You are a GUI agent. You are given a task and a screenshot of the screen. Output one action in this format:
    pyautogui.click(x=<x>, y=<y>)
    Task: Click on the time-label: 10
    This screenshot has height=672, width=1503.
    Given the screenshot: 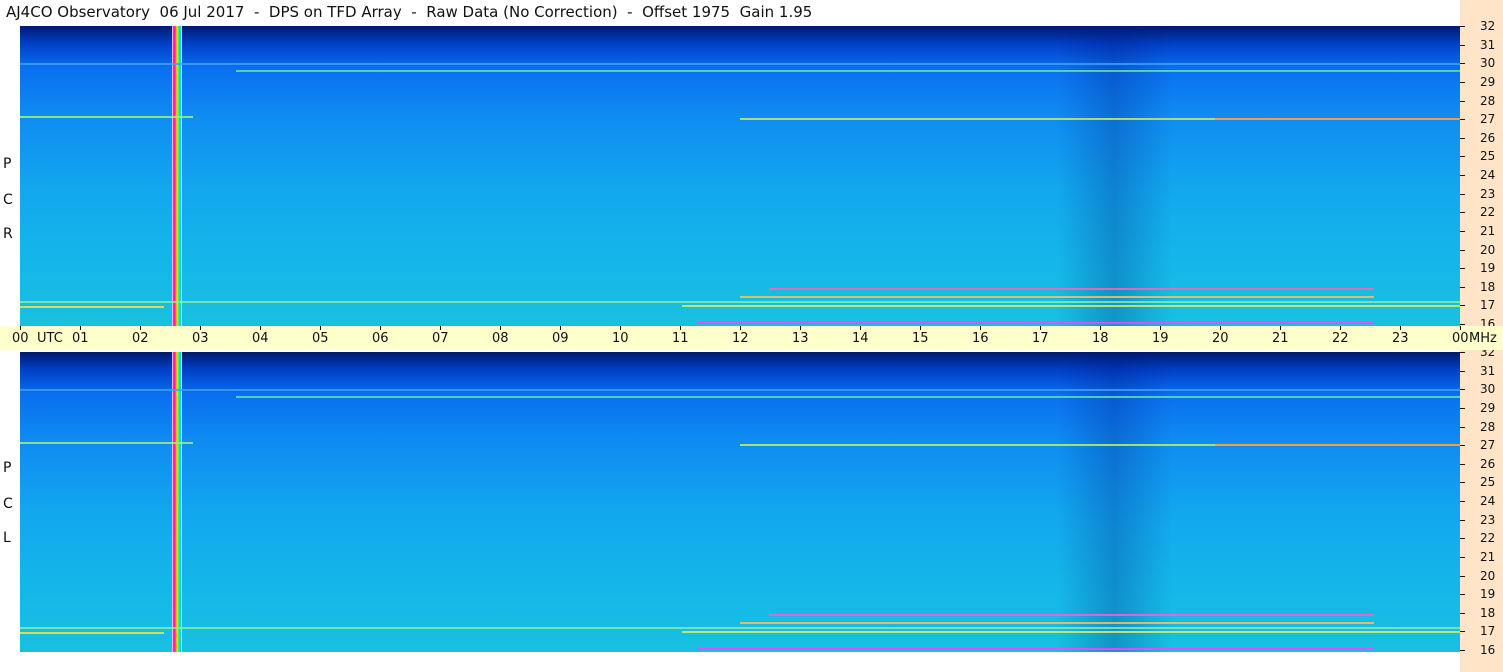 What is the action you would take?
    pyautogui.click(x=620, y=338)
    